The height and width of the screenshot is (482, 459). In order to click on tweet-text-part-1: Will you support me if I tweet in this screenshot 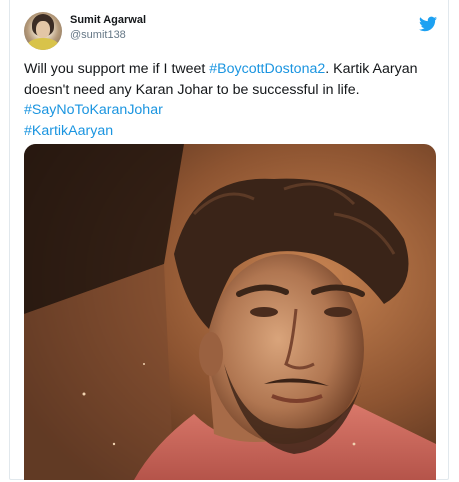, I will do `click(117, 69)`.